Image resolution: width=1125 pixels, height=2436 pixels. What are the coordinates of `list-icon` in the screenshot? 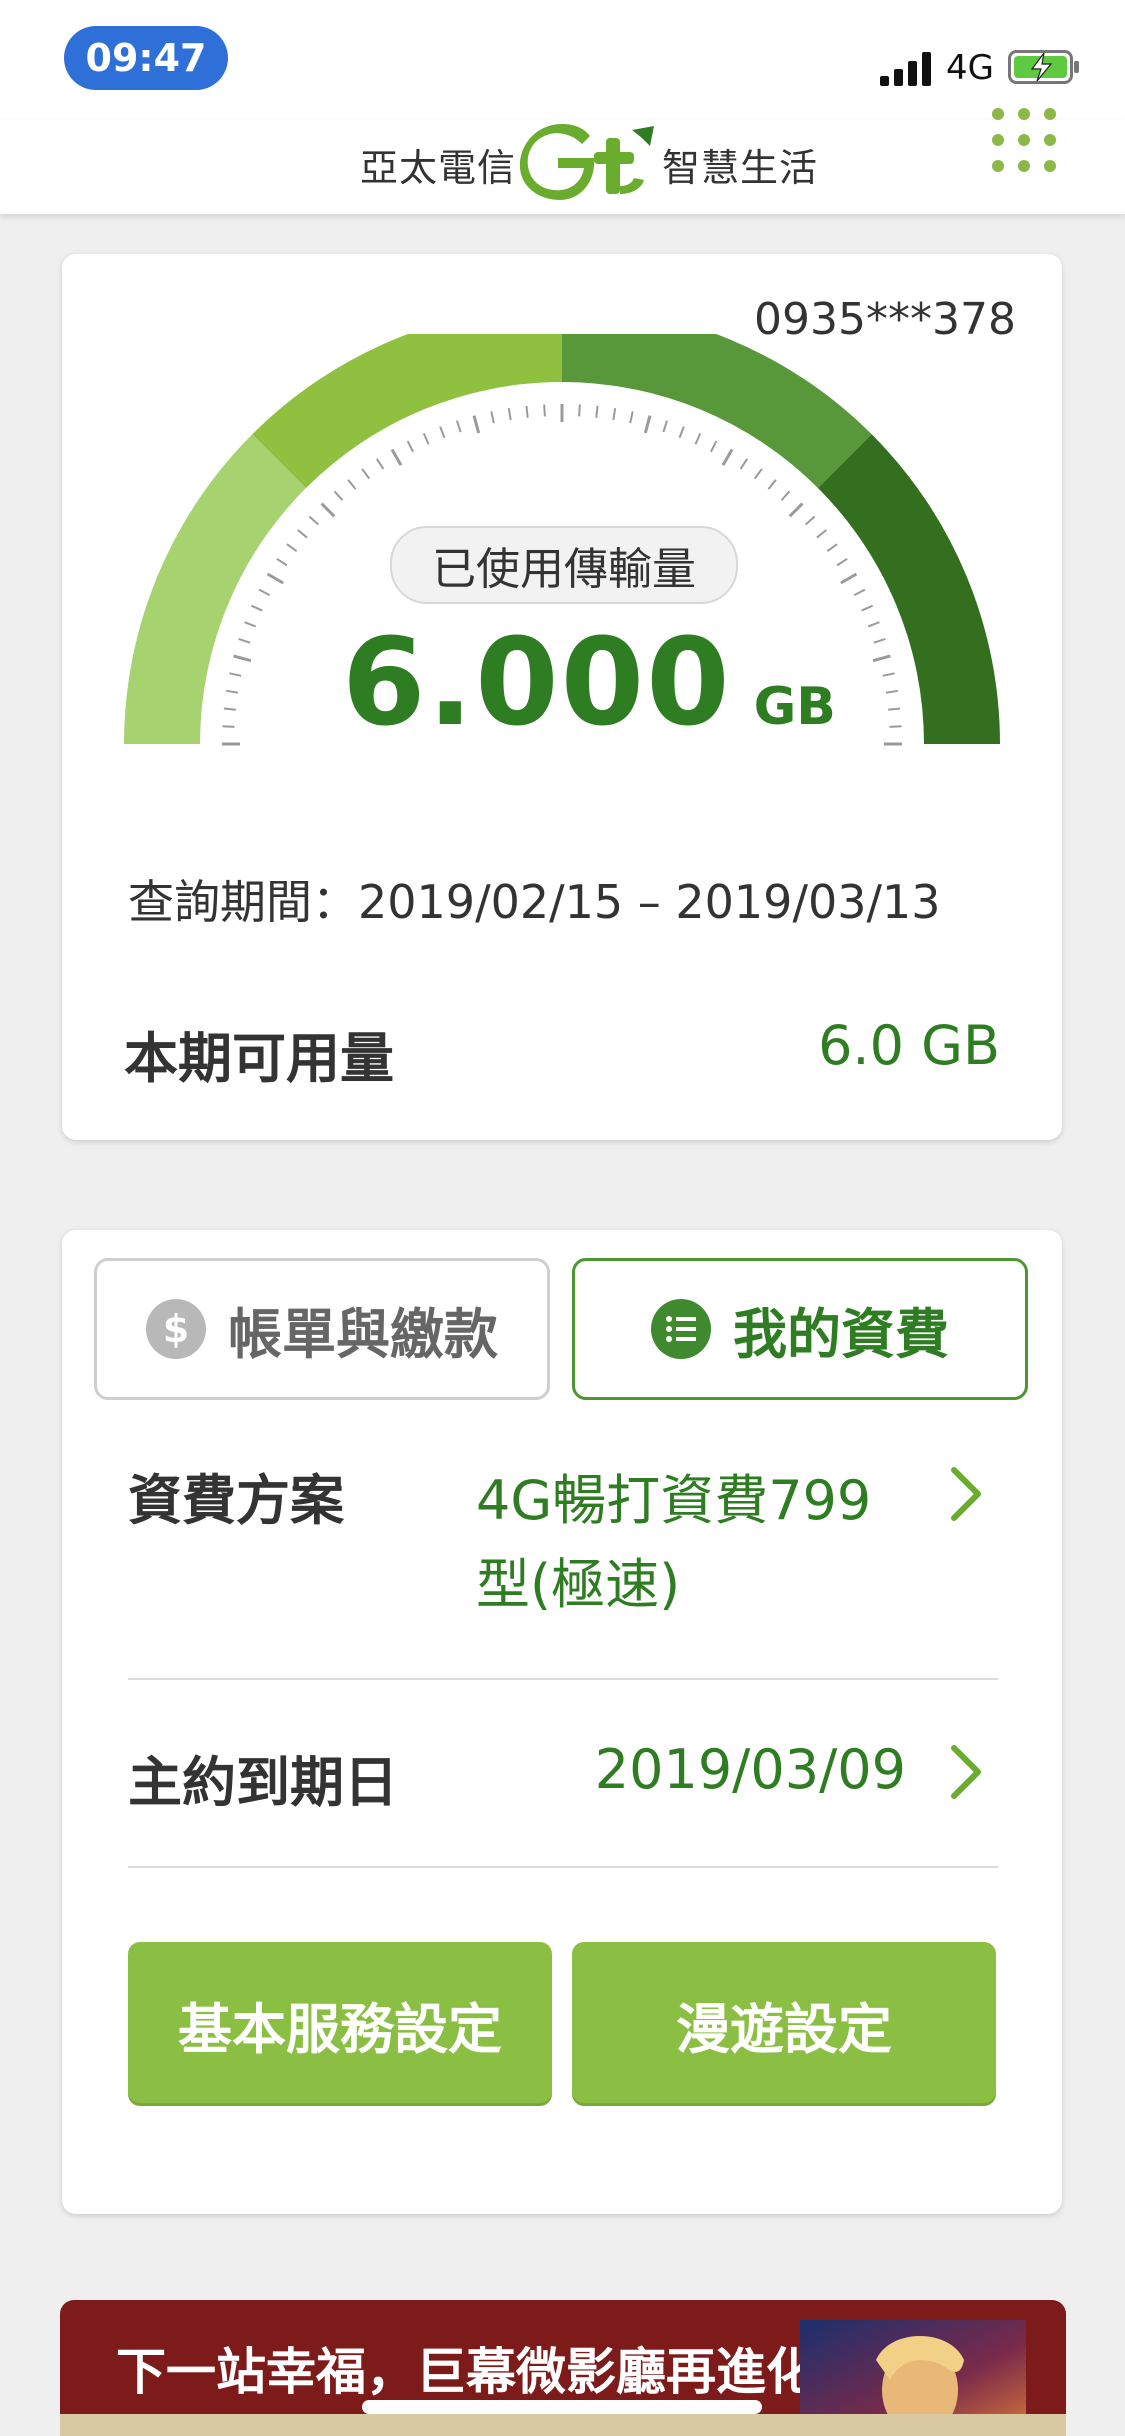 It's located at (681, 1329).